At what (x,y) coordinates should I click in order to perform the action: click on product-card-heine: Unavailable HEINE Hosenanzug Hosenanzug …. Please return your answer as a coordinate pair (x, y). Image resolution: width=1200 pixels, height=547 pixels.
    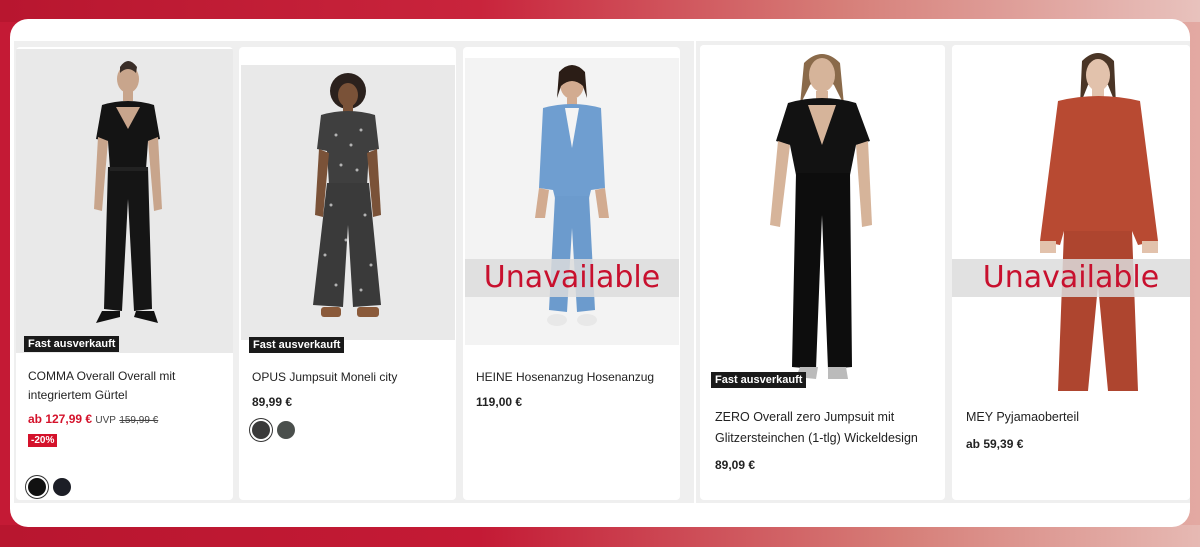
    Looking at the image, I should click on (571, 273).